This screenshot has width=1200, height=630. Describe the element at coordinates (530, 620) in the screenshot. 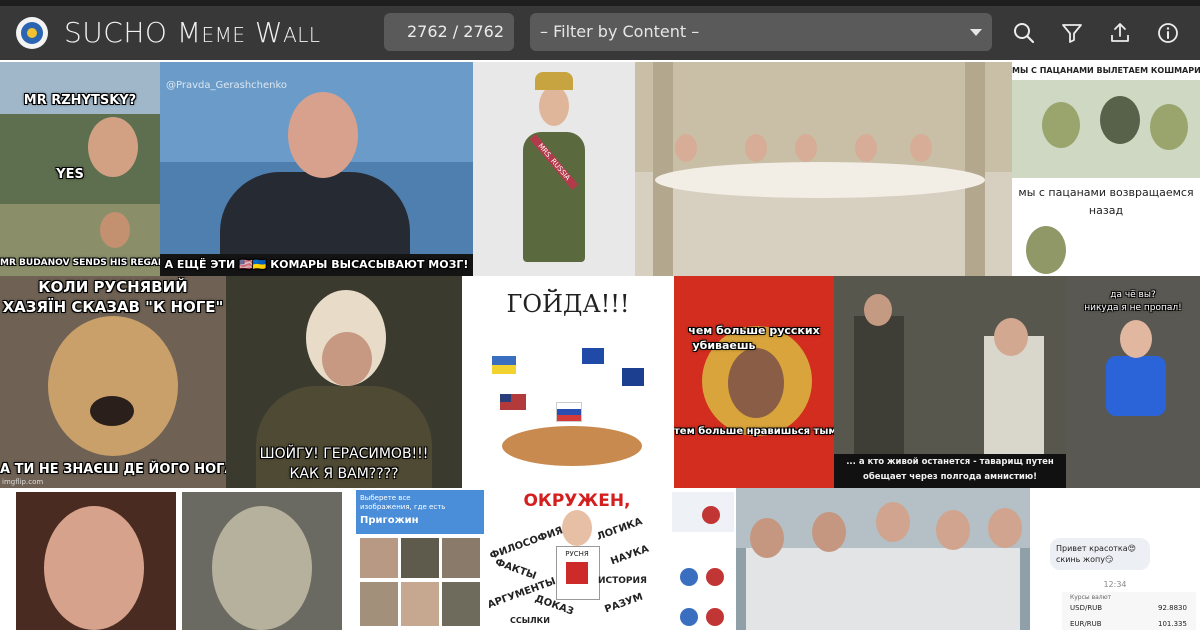

I see `meme-word: ССЫЛКИ` at that location.